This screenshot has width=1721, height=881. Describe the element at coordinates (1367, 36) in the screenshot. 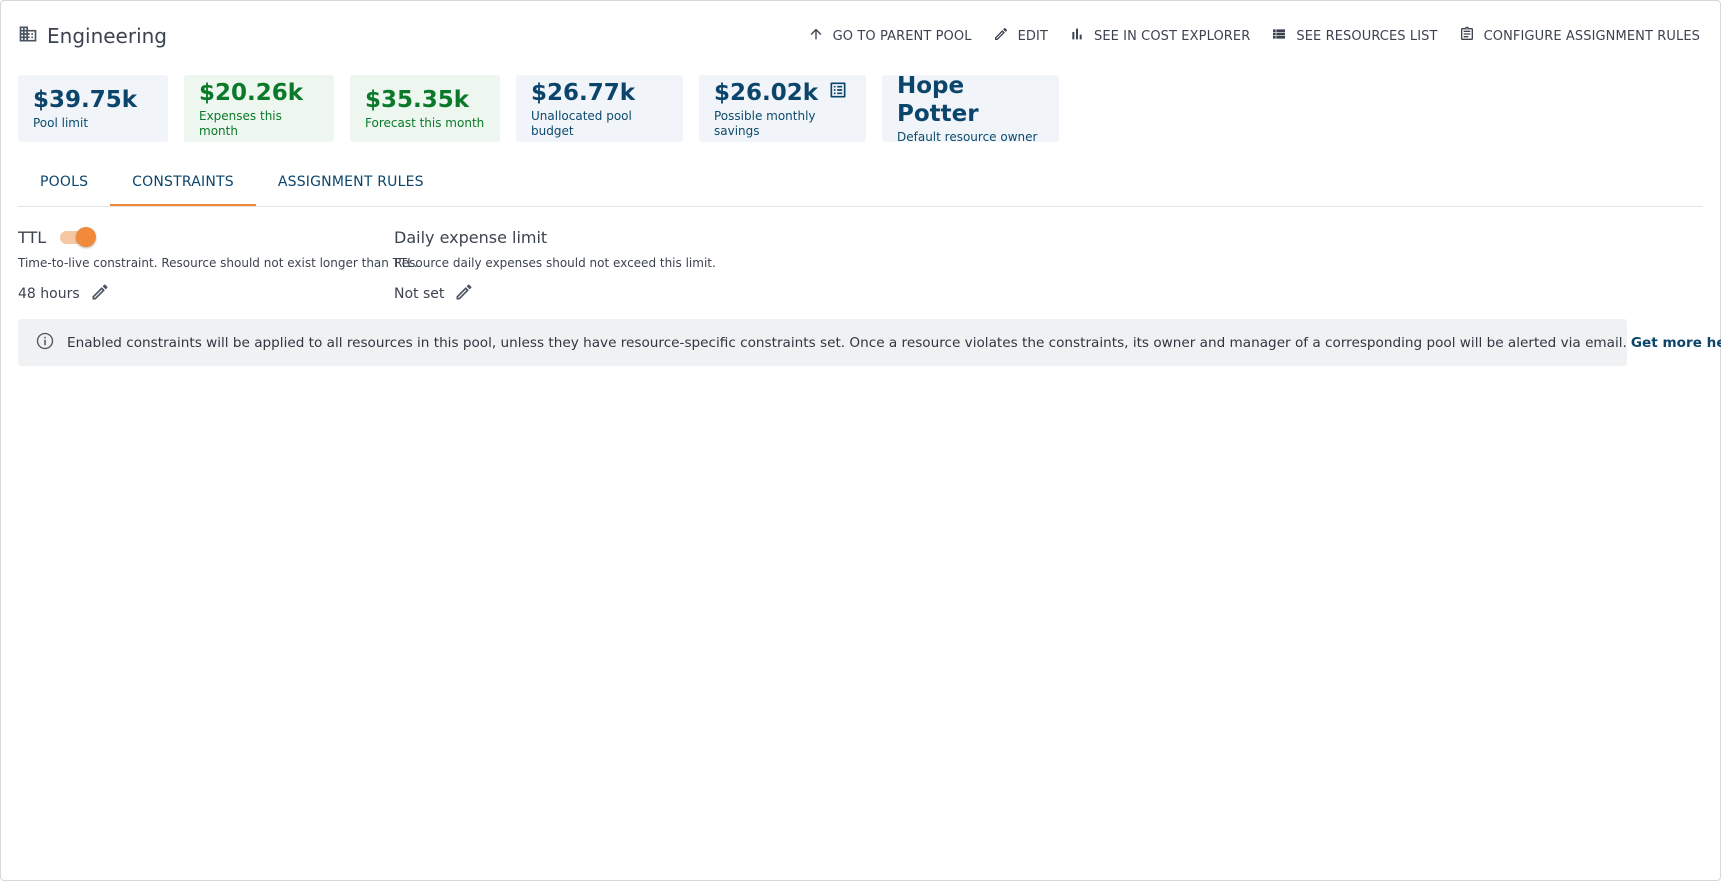

I see `see-resources-list-label: SEE RESOURCES LIST` at that location.